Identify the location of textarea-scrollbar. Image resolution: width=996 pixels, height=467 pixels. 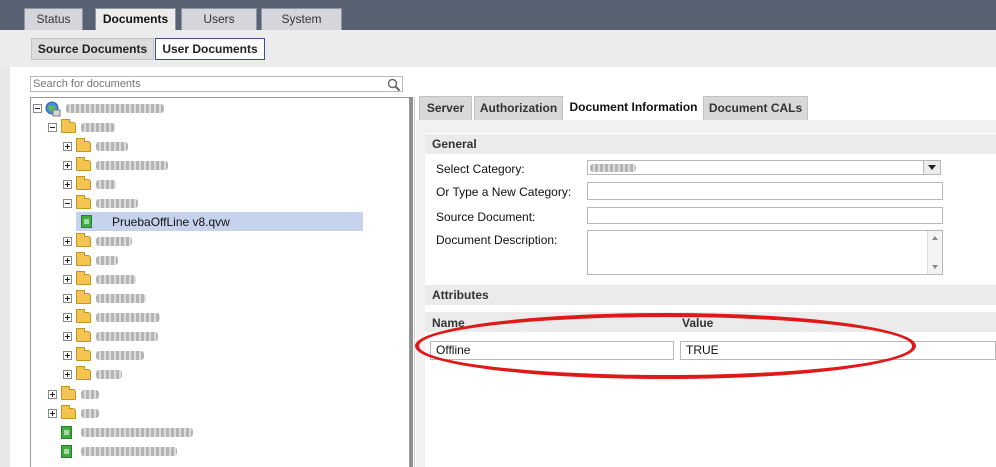
(934, 252).